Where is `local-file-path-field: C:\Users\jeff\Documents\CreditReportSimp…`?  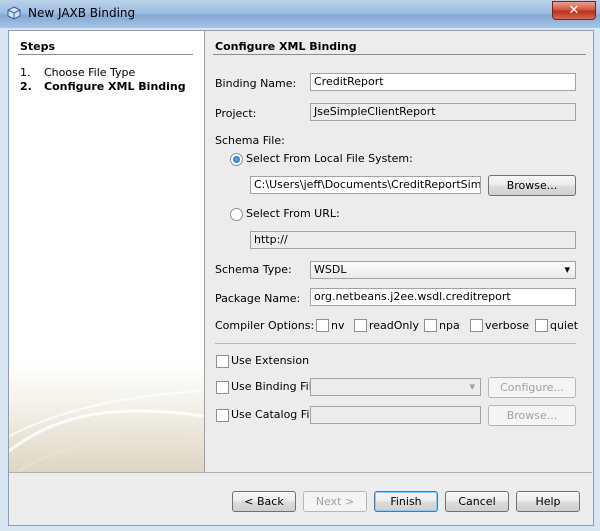 local-file-path-field: C:\Users\jeff\Documents\CreditReportSimp… is located at coordinates (365, 185).